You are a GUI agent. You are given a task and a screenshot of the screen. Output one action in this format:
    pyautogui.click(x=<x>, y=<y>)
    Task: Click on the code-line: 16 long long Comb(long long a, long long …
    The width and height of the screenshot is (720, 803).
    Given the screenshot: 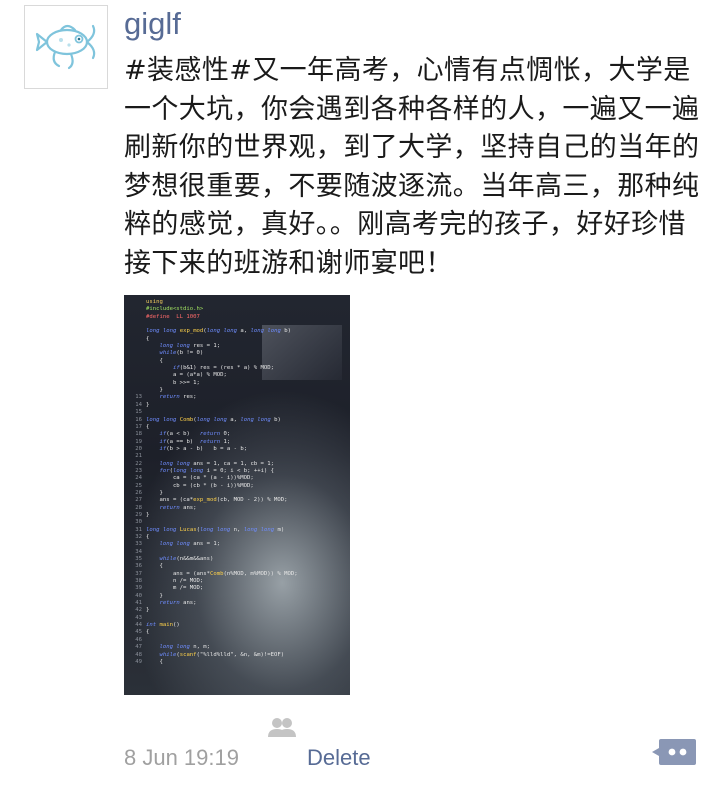 What is the action you would take?
    pyautogui.click(x=237, y=420)
    